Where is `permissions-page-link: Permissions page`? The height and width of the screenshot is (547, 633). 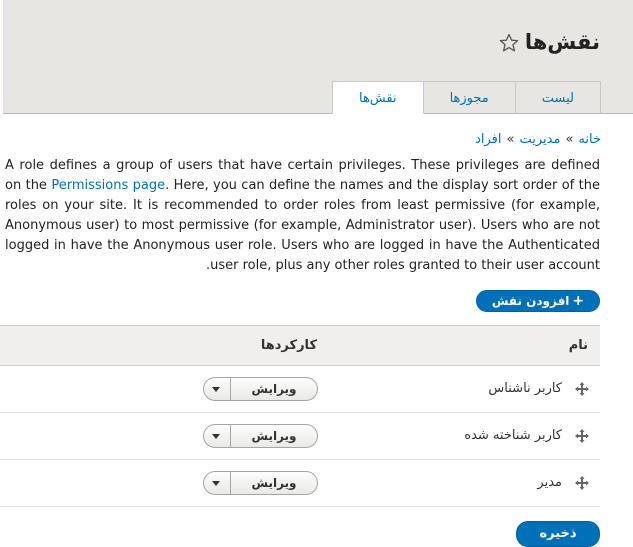 permissions-page-link: Permissions page is located at coordinates (108, 185).